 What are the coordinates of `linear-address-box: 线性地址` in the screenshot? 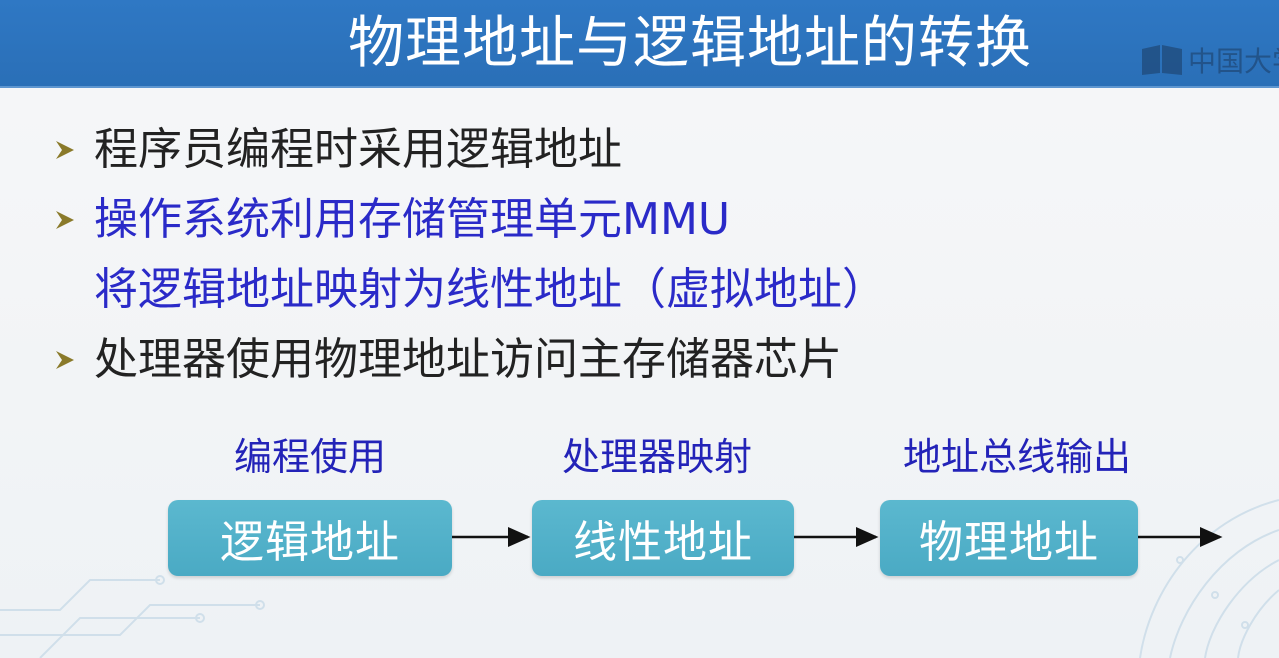 It's located at (663, 538).